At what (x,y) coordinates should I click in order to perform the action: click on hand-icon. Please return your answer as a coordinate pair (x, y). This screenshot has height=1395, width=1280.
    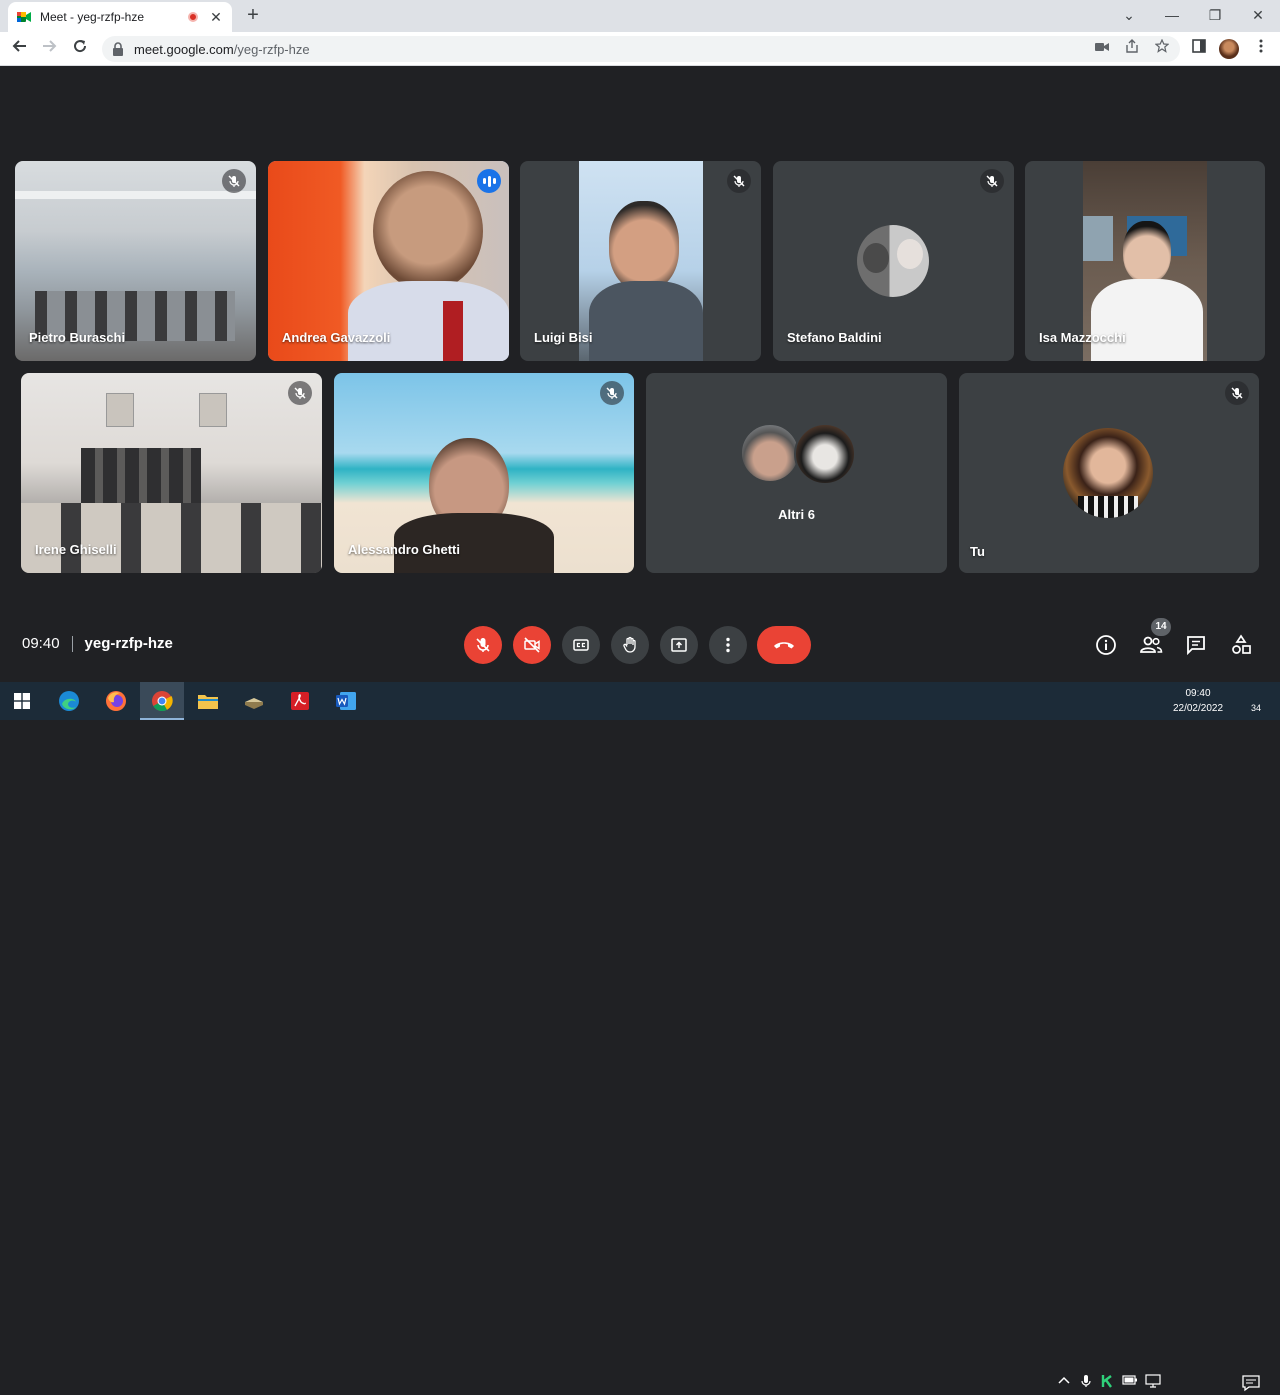
    Looking at the image, I should click on (629, 644).